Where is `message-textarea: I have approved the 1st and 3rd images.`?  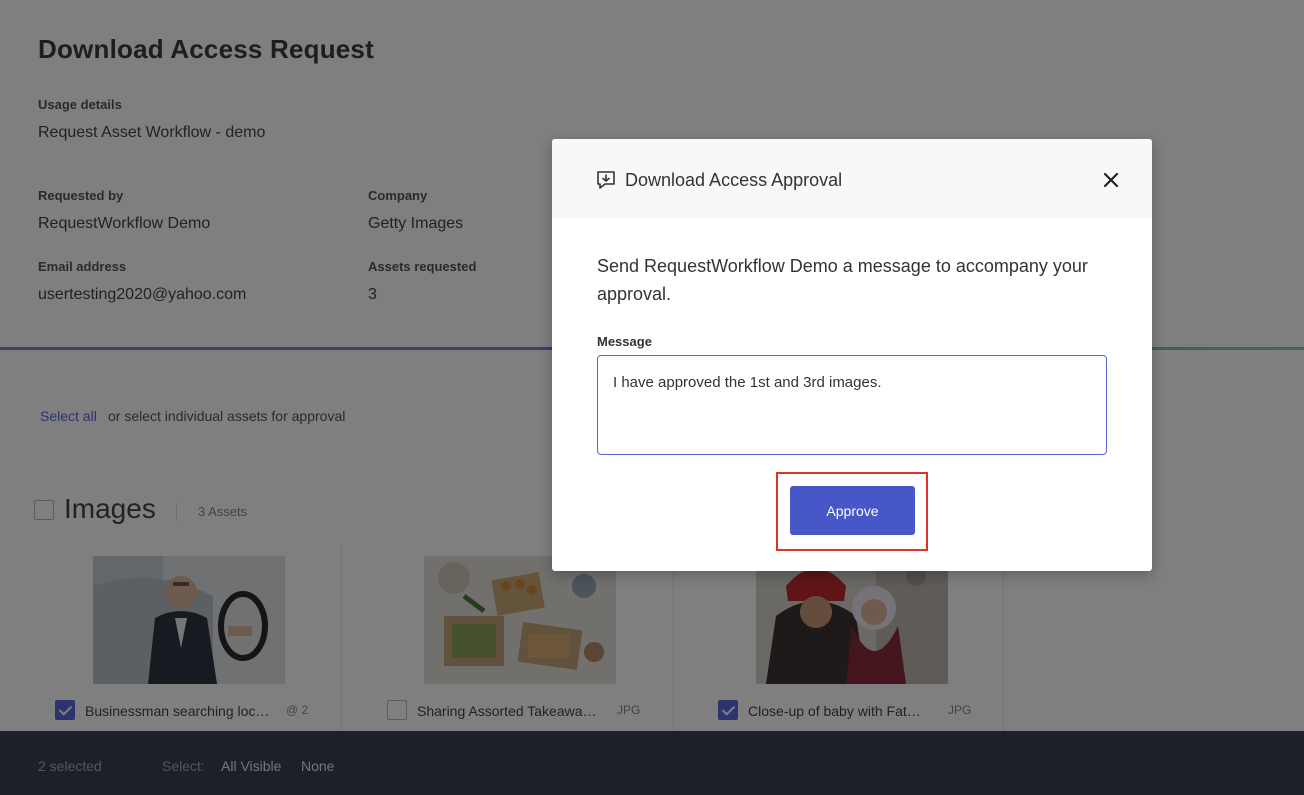 message-textarea: I have approved the 1st and 3rd images. is located at coordinates (852, 405).